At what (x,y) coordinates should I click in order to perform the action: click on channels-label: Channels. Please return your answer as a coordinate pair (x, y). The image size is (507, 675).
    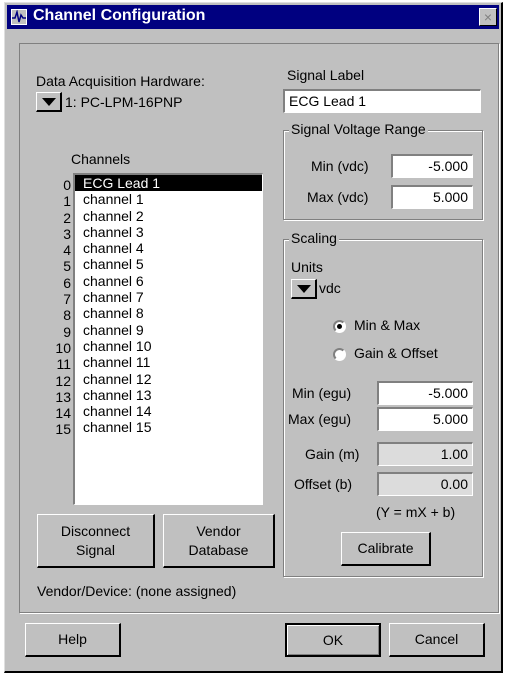
    Looking at the image, I should click on (101, 159).